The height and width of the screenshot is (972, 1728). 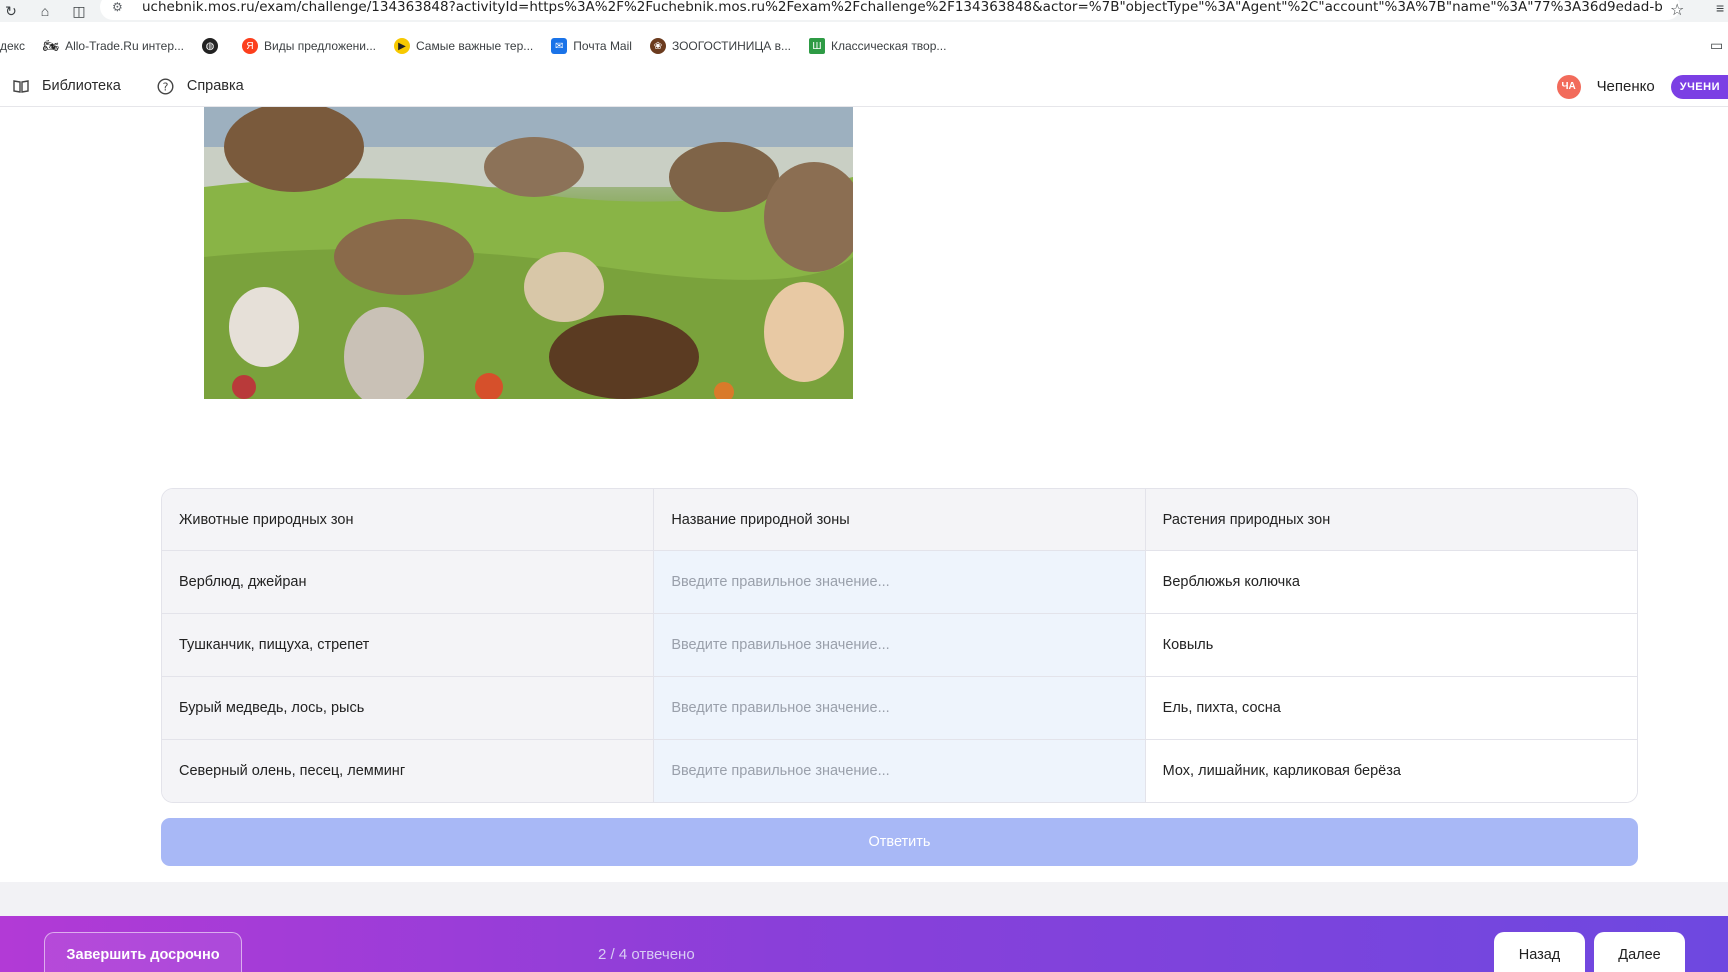 What do you see at coordinates (1568, 86) in the screenshot?
I see `avatar: ЧА` at bounding box center [1568, 86].